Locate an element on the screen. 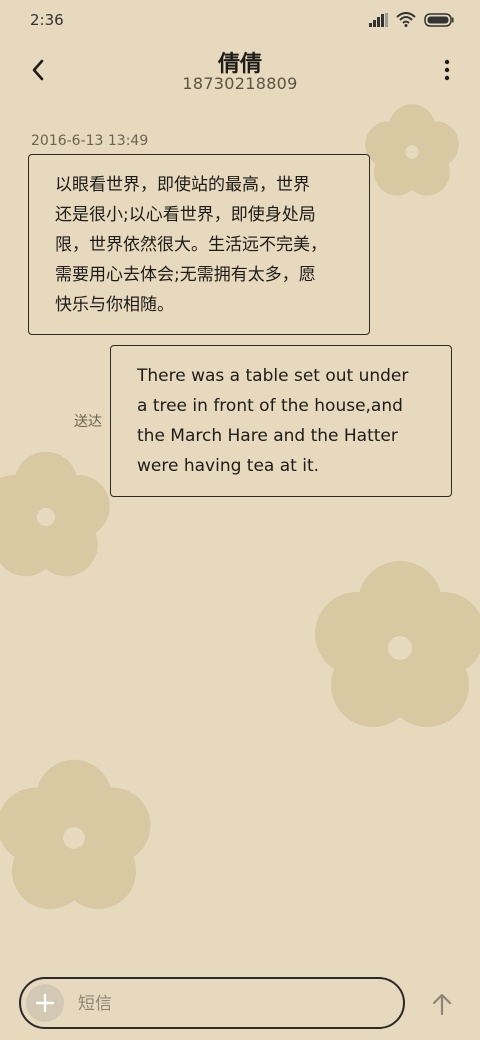  message-line: 以眼看世界，即使站的最高，世界 is located at coordinates (182, 185).